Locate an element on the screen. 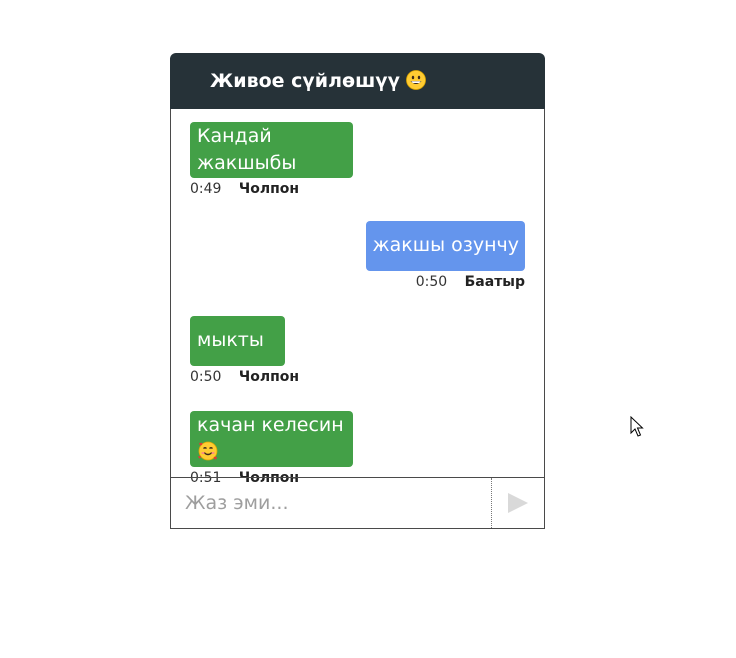 Image resolution: width=736 pixels, height=658 pixels. smiling-face-with-hearts-emoji-icon is located at coordinates (208, 451).